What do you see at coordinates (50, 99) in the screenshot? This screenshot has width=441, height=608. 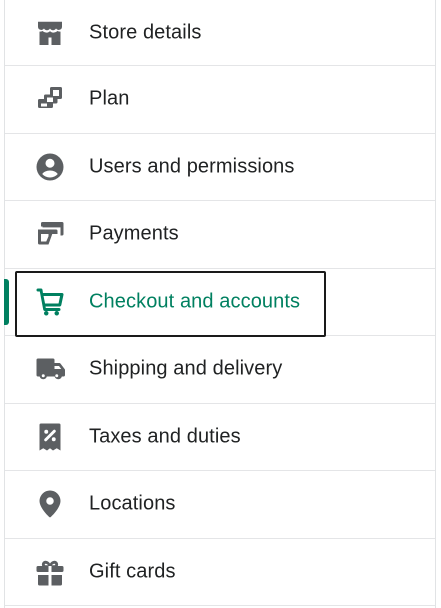 I see `plan-icon` at bounding box center [50, 99].